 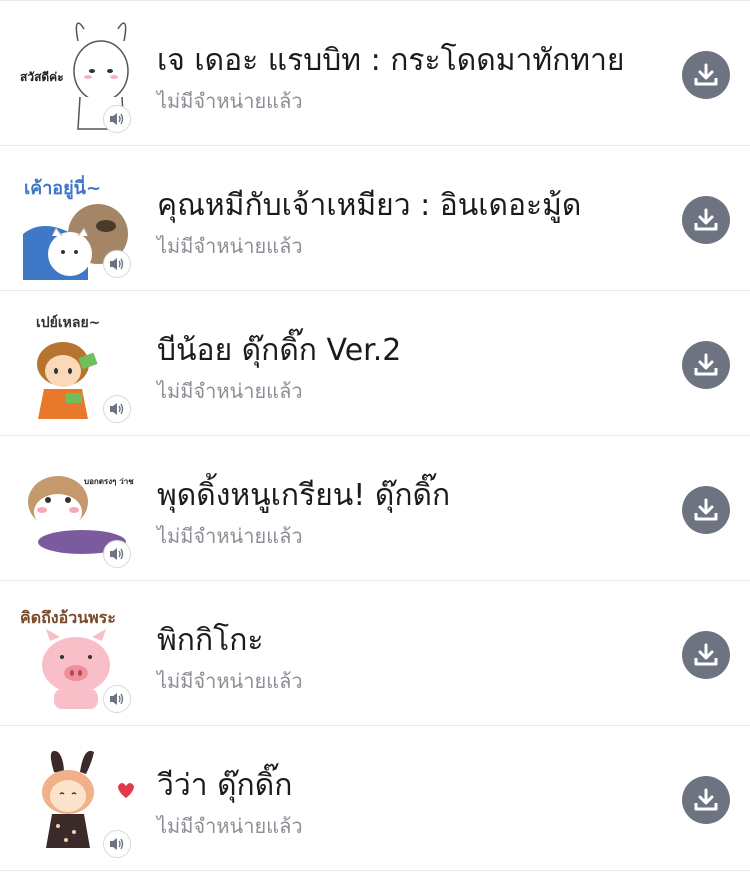 I want to click on sticker-title: บีน้อย ดุ๊กดิ๊ก Ver.2, so click(x=279, y=350).